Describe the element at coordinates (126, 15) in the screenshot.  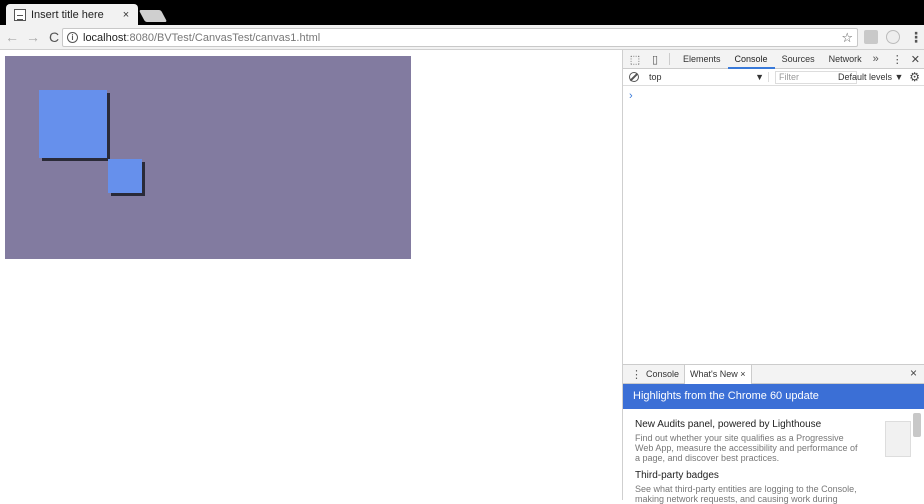
I see `tab-close-button: ×` at that location.